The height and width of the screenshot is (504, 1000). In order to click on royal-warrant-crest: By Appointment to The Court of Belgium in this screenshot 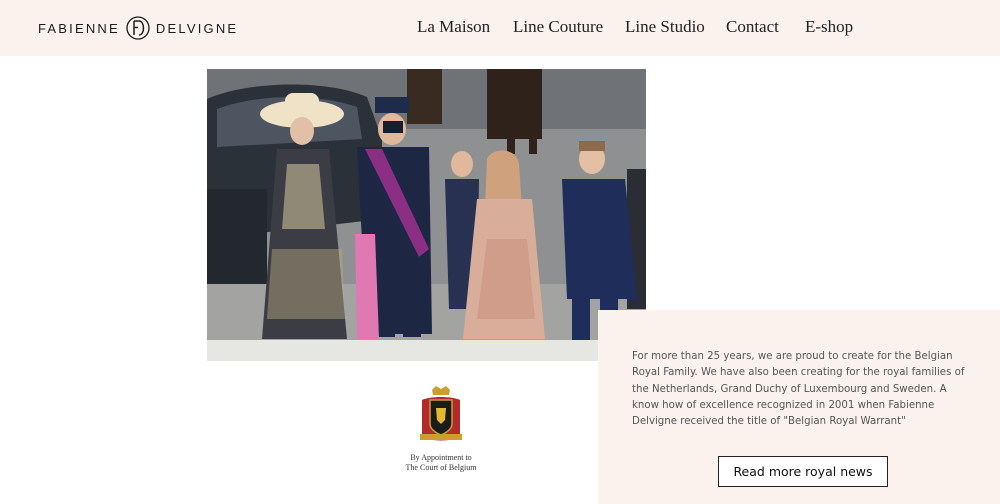, I will do `click(441, 429)`.